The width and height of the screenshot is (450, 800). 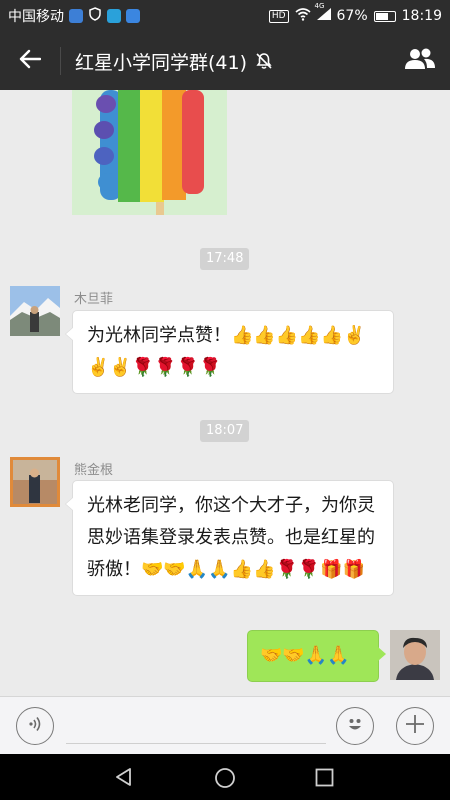 I want to click on battery-fill, so click(x=381, y=16).